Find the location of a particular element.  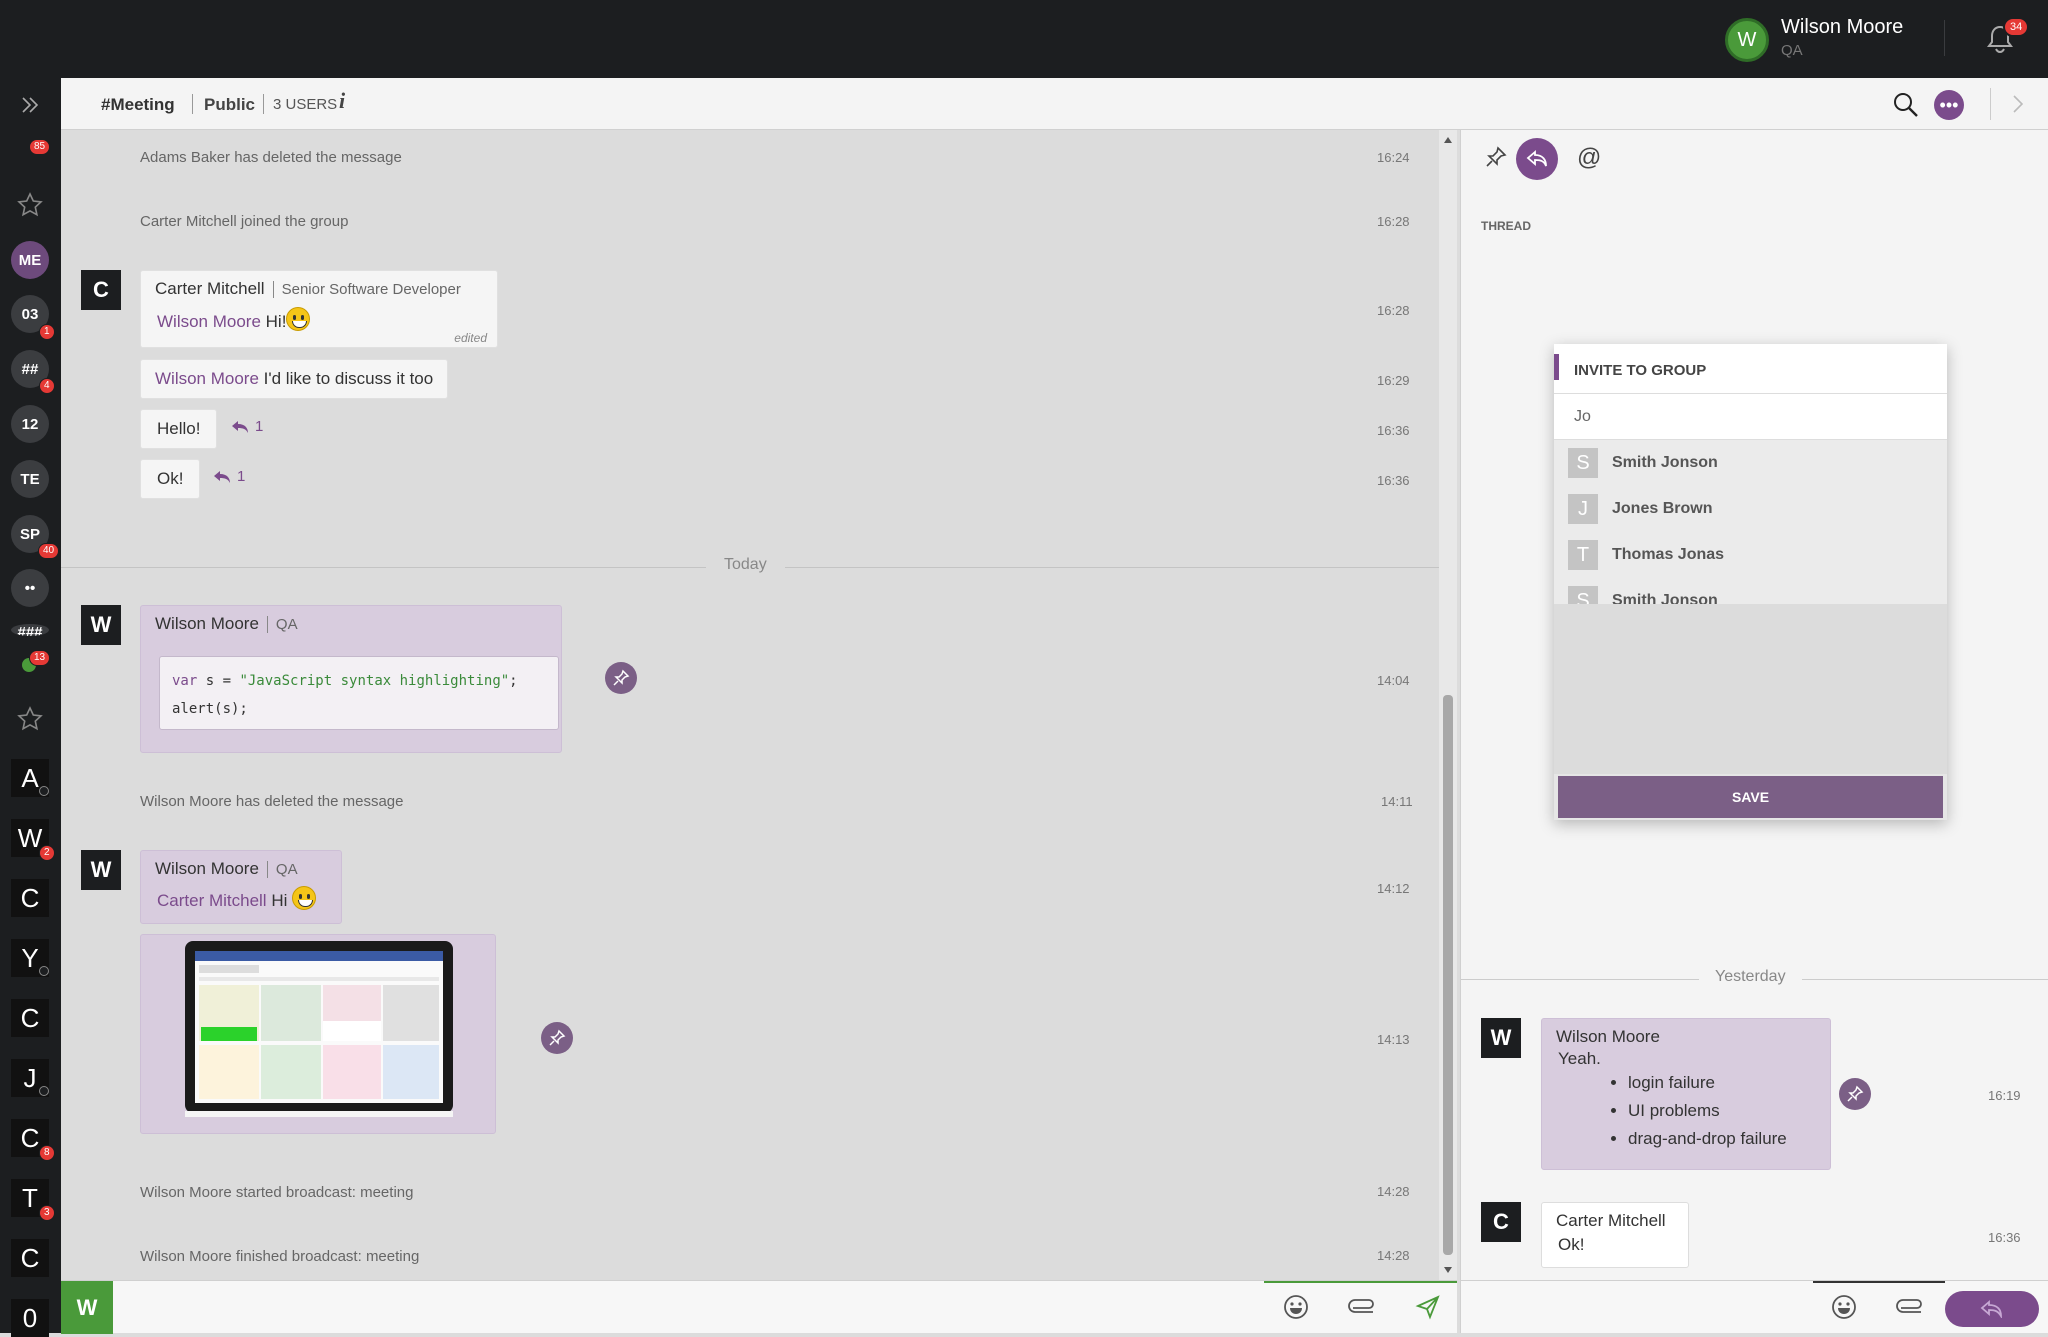

avatar: J is located at coordinates (1583, 509).